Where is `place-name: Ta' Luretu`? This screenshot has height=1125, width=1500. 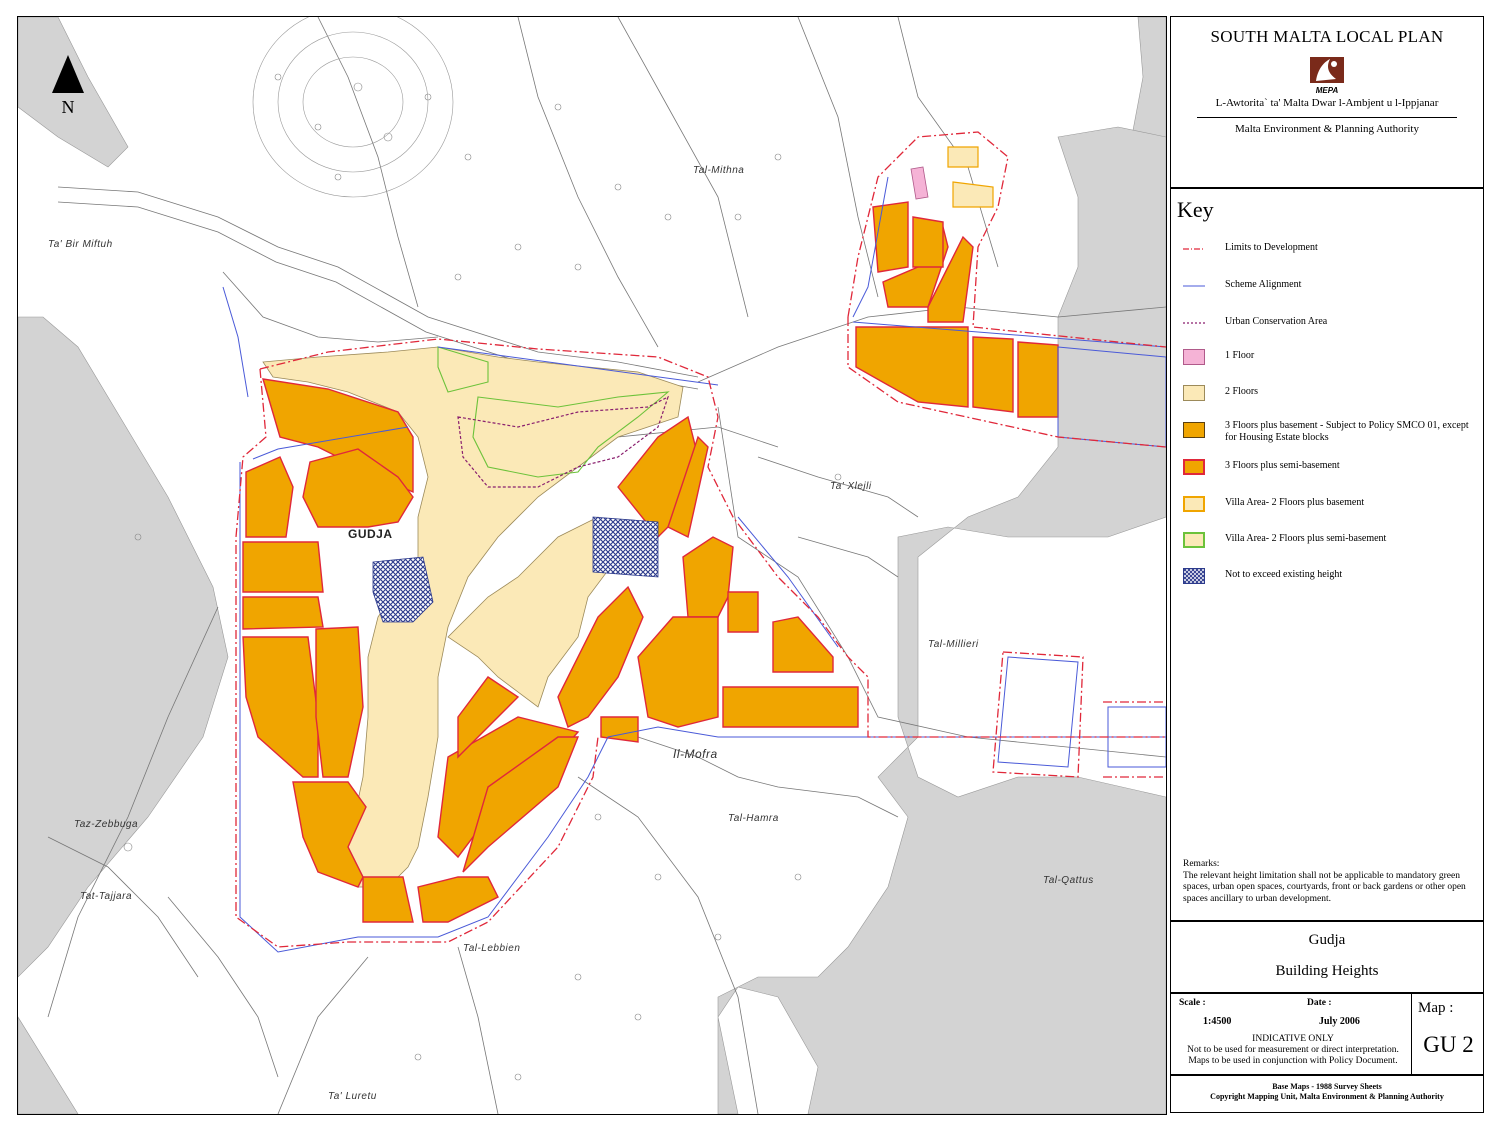
place-name: Ta' Luretu is located at coordinates (352, 1096).